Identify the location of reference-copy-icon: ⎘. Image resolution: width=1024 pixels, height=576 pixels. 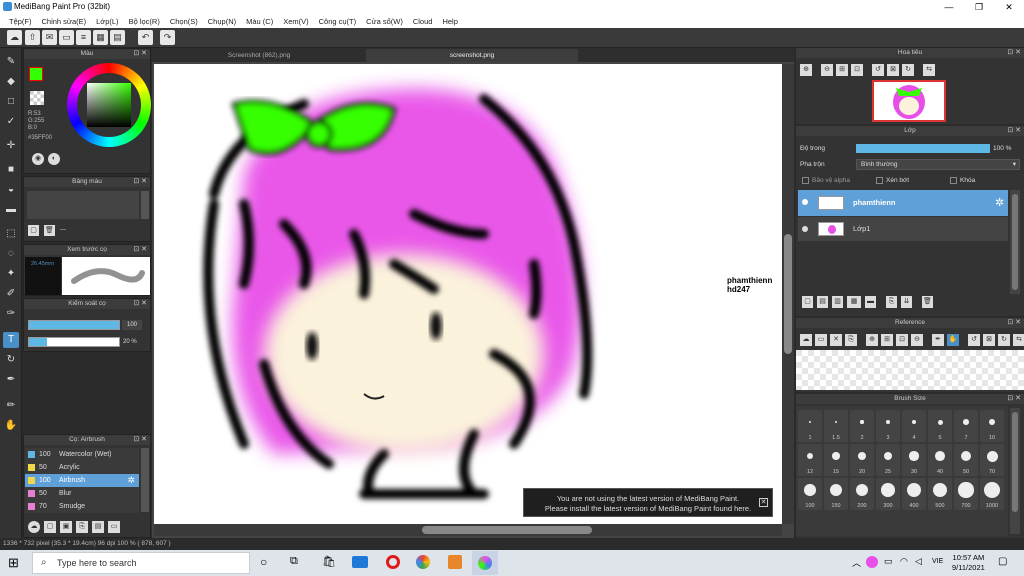
(851, 340).